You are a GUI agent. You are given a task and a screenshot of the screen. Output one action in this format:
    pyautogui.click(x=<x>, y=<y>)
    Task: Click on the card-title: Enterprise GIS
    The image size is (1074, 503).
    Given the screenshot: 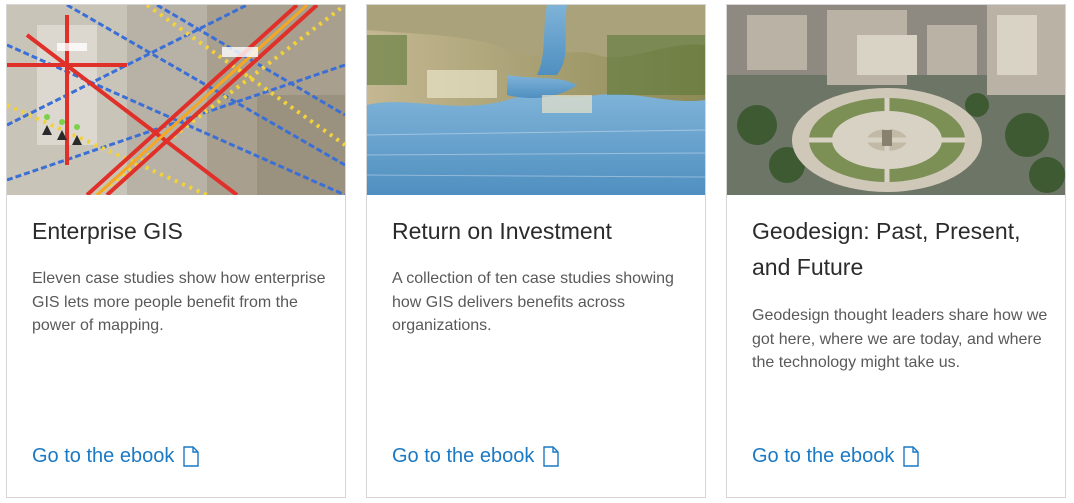 What is the action you would take?
    pyautogui.click(x=107, y=231)
    